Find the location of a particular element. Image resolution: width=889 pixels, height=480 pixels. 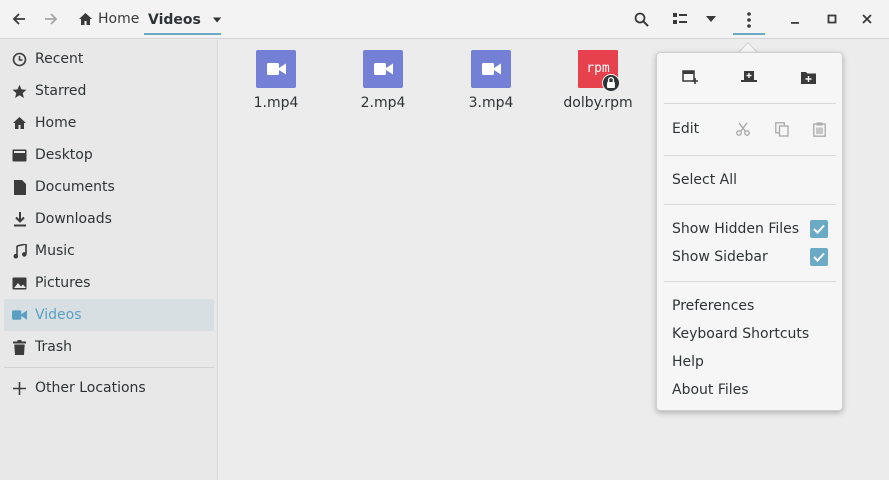

new-folder-button is located at coordinates (808, 77).